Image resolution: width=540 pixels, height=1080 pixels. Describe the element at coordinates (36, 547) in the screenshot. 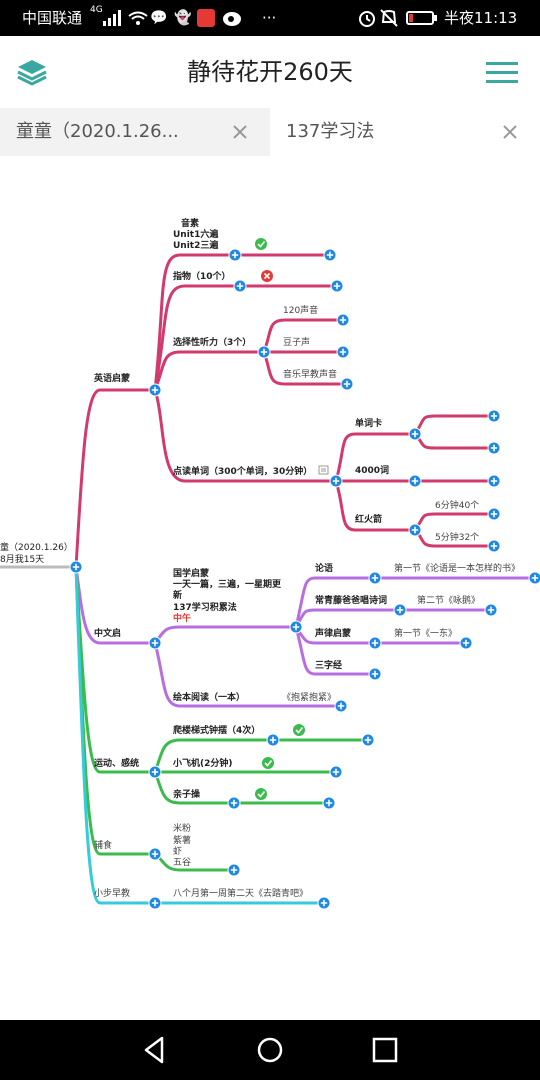

I see `root-label-line1: 童（2020.1.26）` at that location.